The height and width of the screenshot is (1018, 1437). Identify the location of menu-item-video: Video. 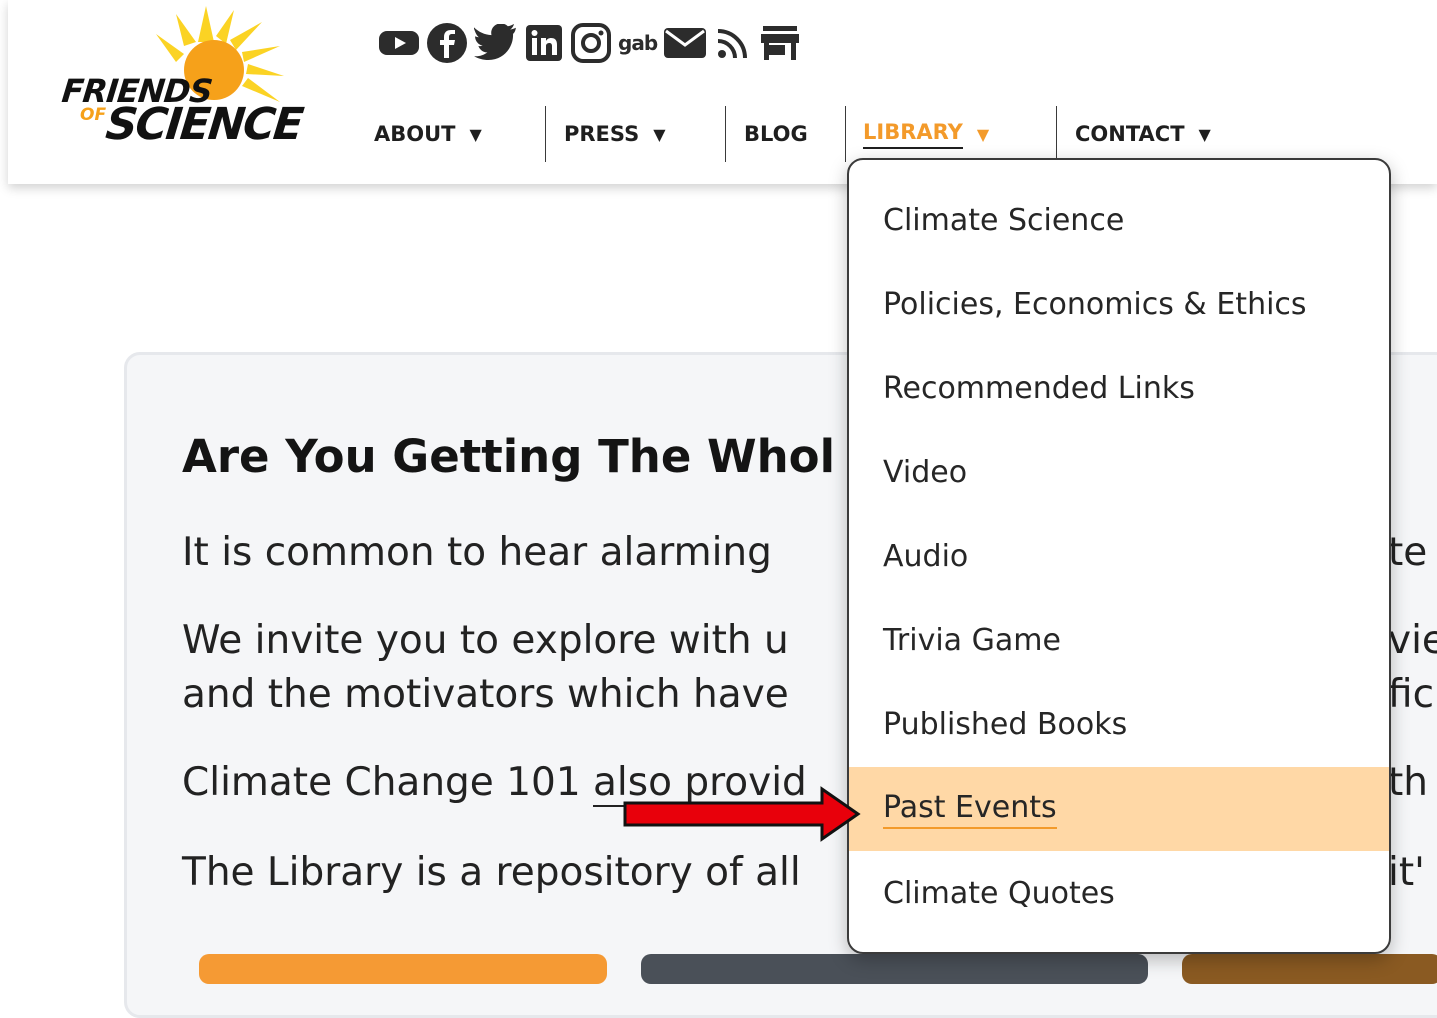
(1119, 472).